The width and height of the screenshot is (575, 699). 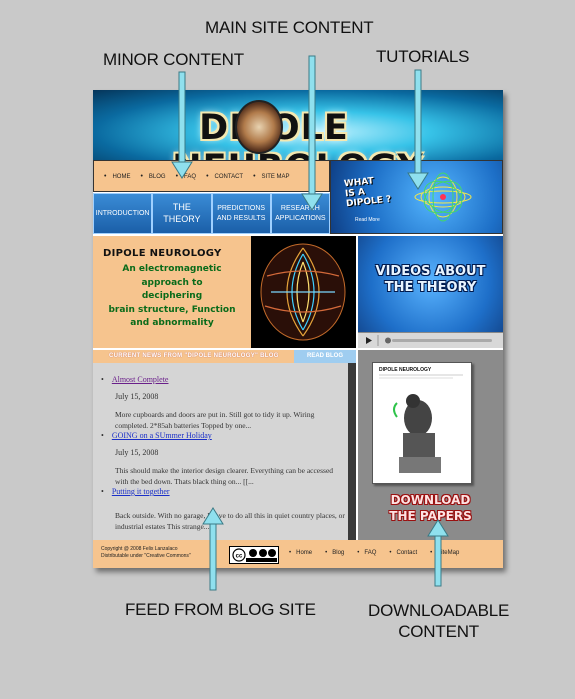 I want to click on blog-post-title: GOING on a SUmmer Holiday, so click(x=223, y=435).